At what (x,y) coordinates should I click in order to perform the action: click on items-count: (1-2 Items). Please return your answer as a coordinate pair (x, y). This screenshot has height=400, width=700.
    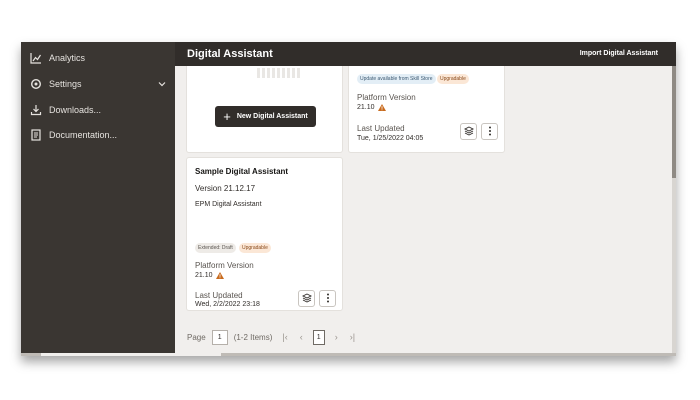
    Looking at the image, I should click on (253, 337).